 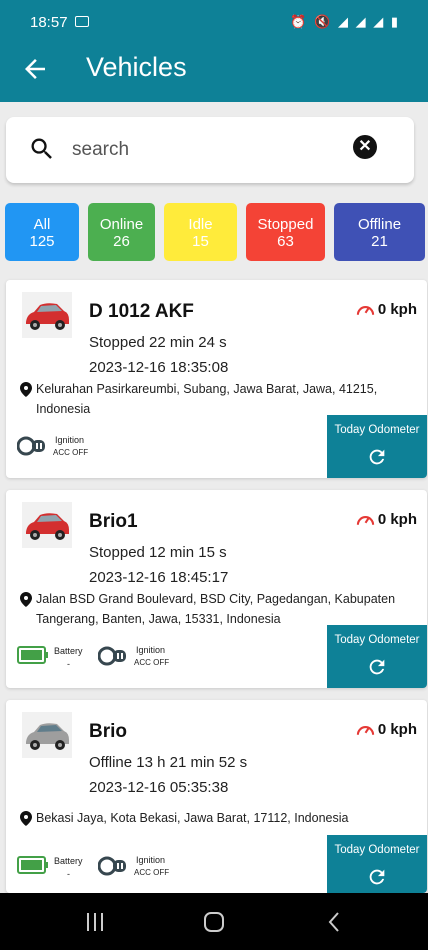 I want to click on back-nav-icon, so click(x=334, y=922).